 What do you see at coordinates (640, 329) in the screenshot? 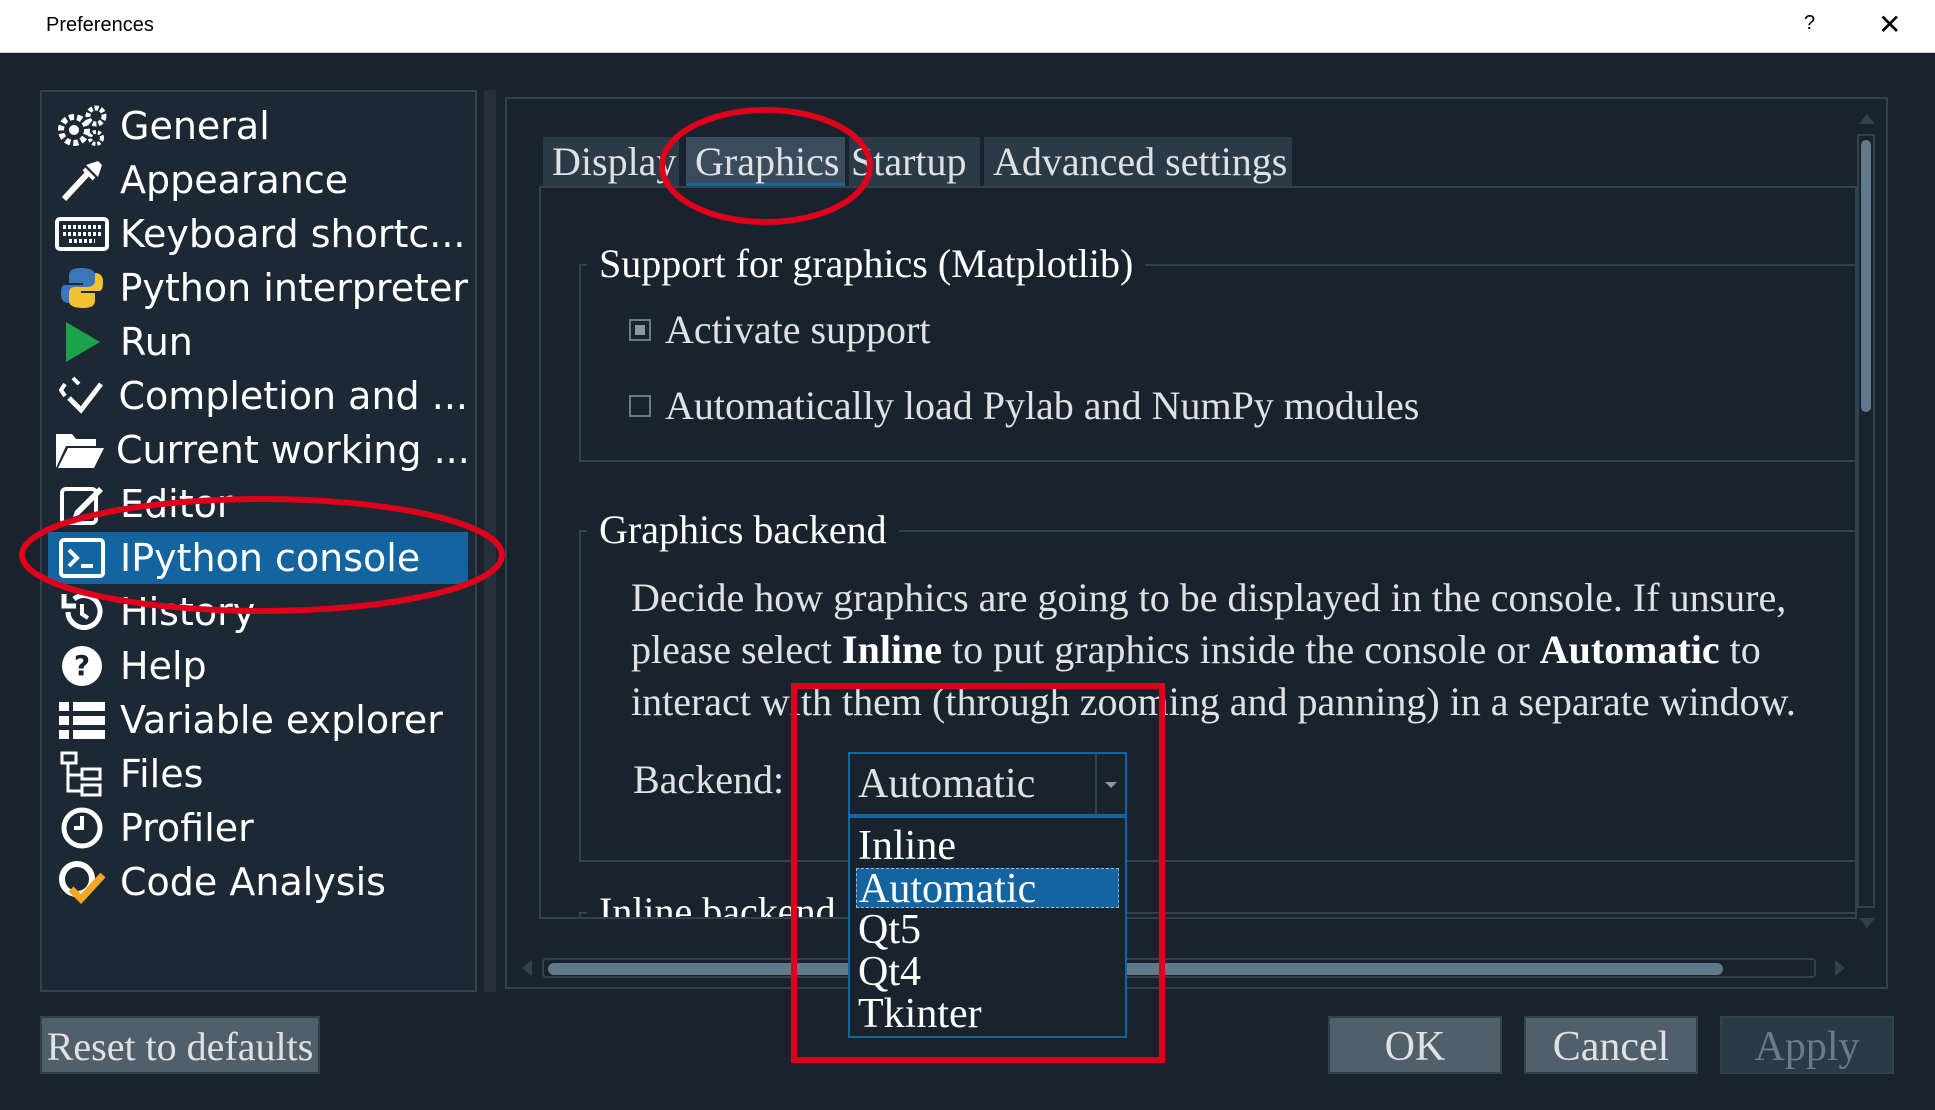
I see `activate-support-box` at bounding box center [640, 329].